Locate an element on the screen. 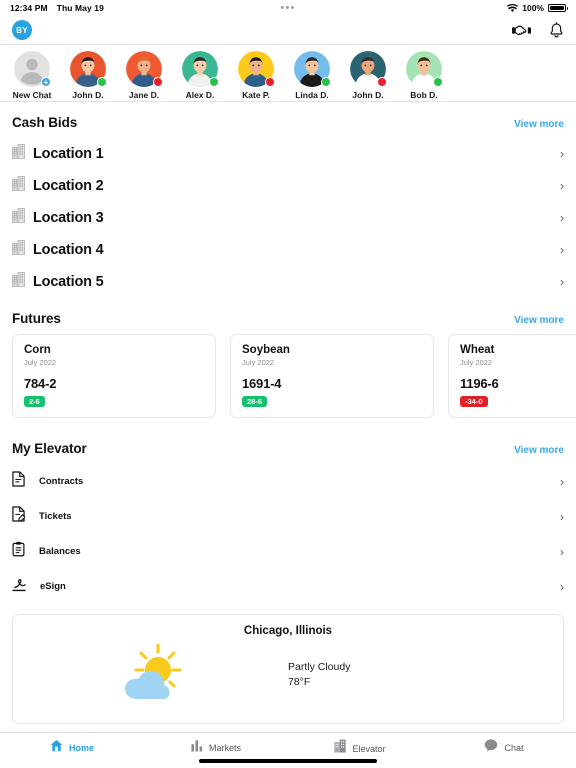 The width and height of the screenshot is (576, 768). futures-change-badge: 2-6 is located at coordinates (34, 401).